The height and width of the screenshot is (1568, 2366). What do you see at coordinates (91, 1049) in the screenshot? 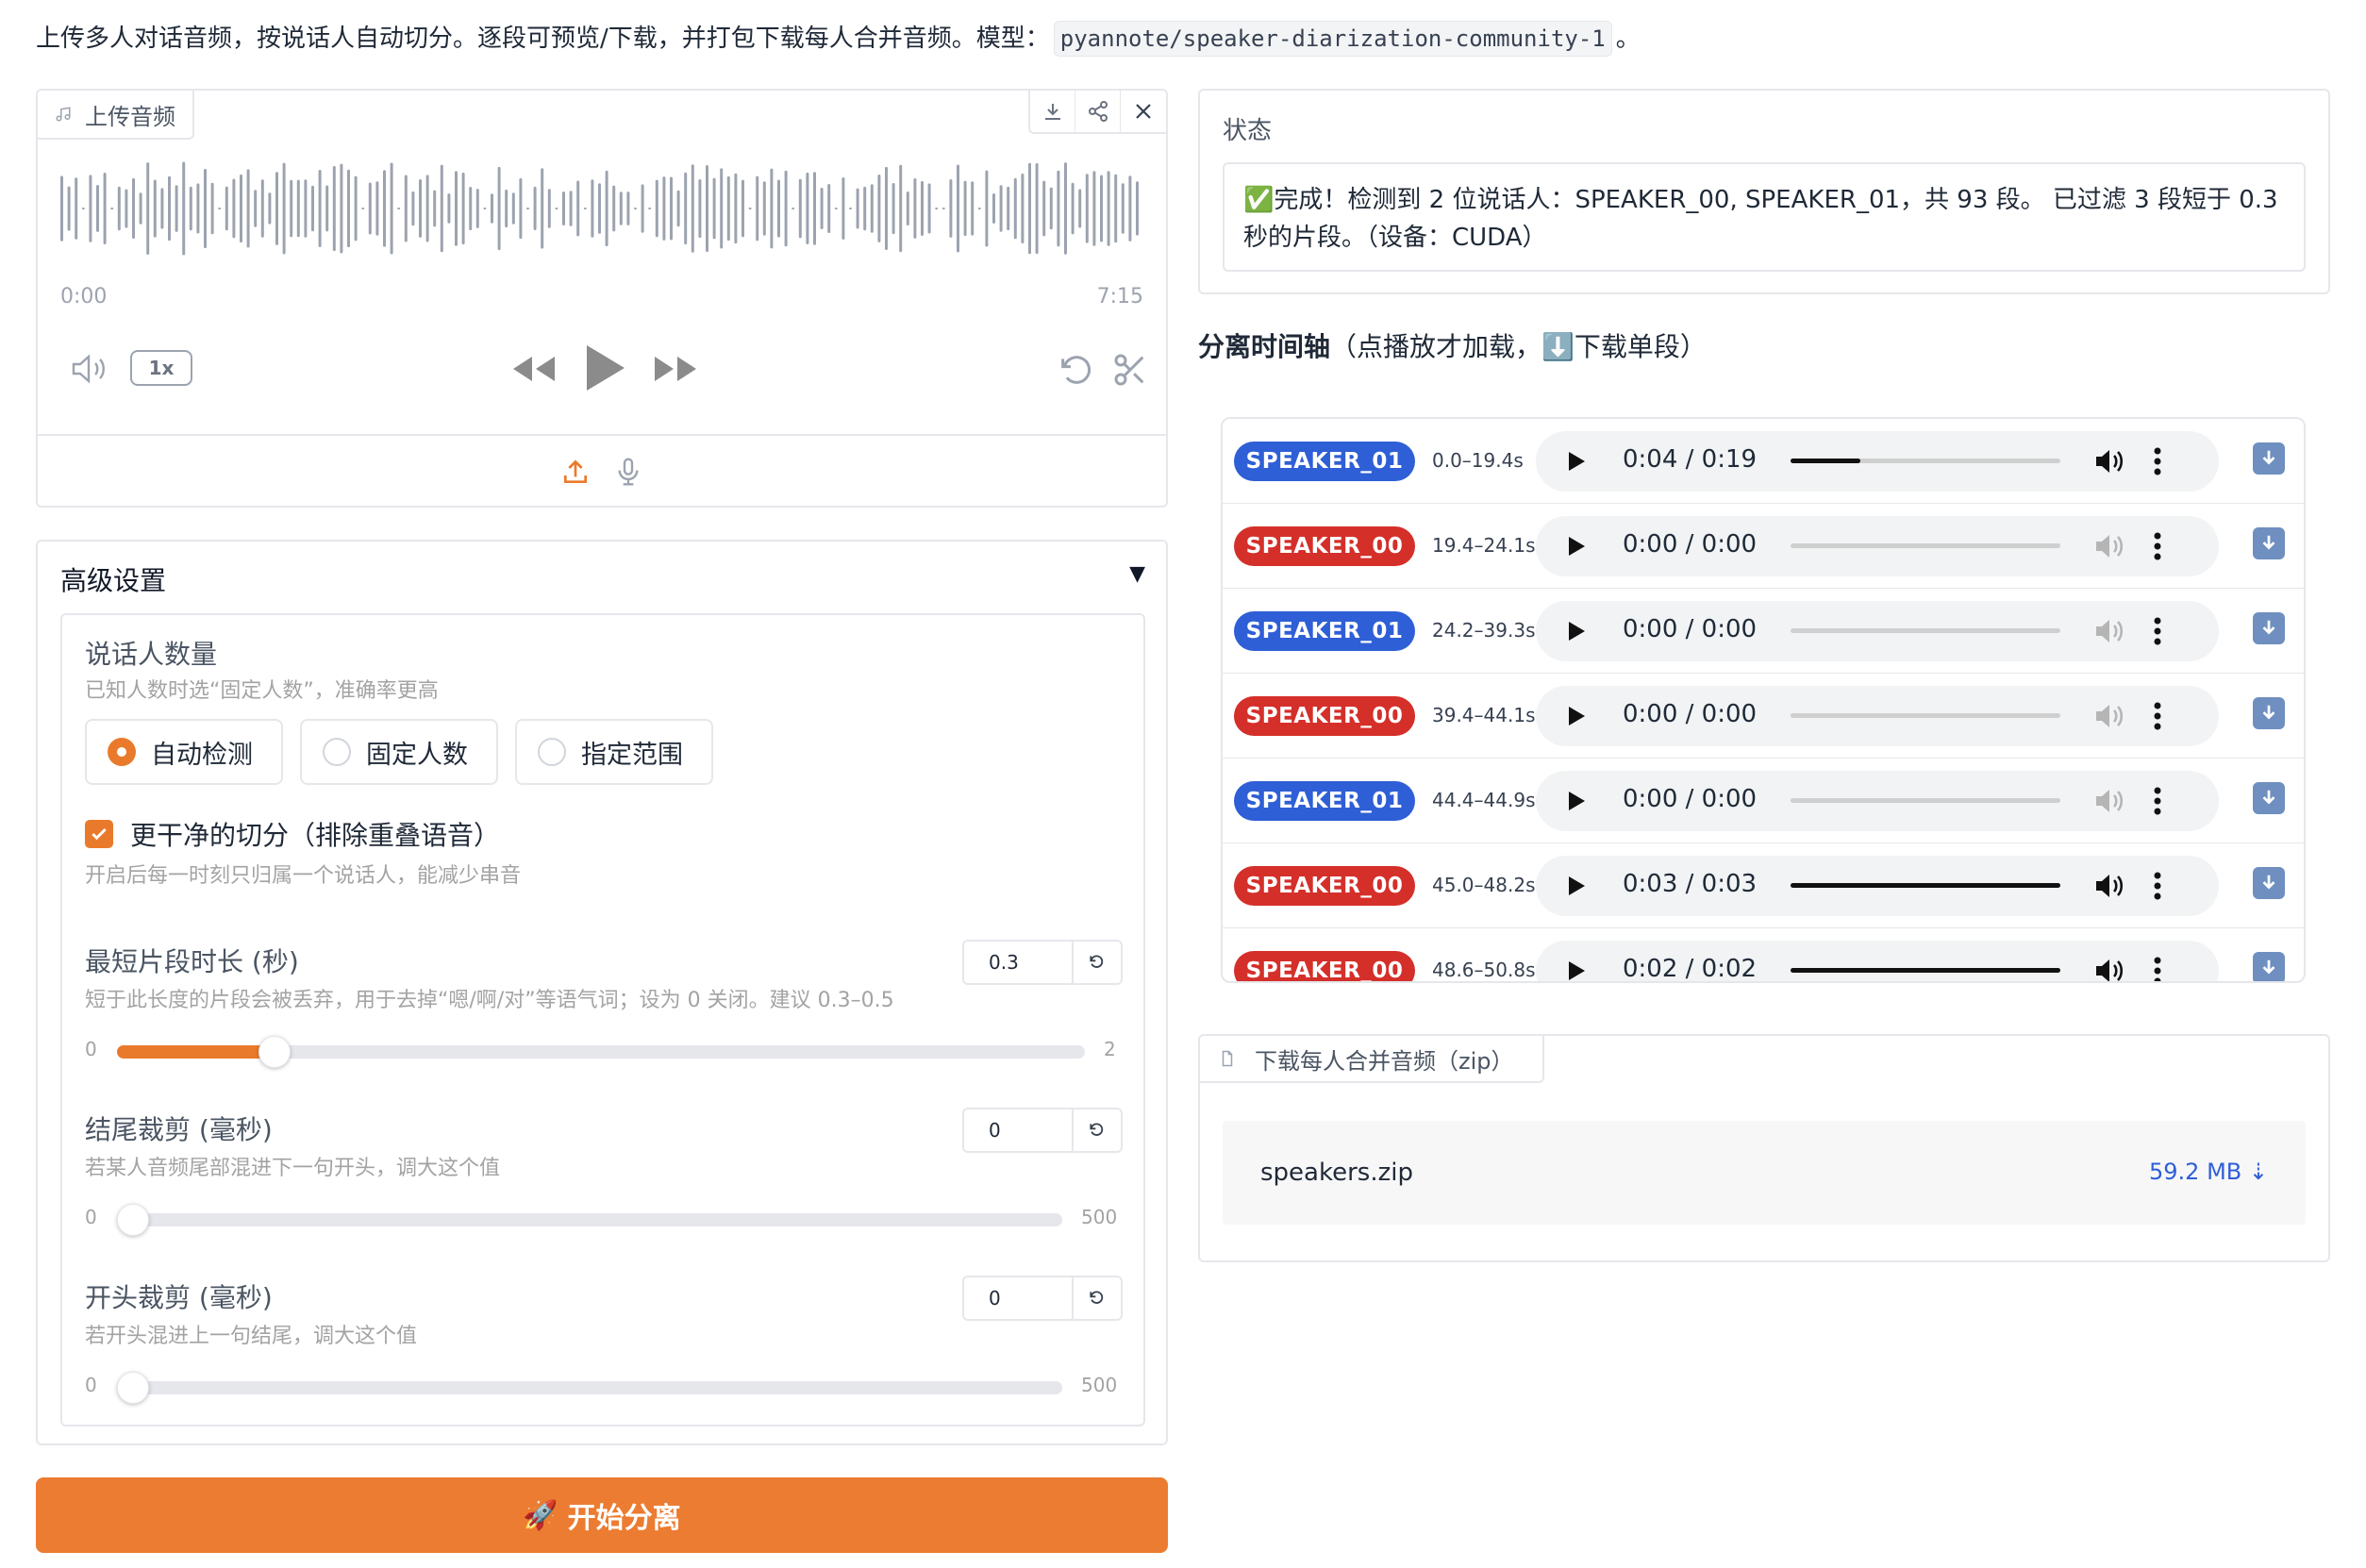
I see `min-segment-min: 0` at bounding box center [91, 1049].